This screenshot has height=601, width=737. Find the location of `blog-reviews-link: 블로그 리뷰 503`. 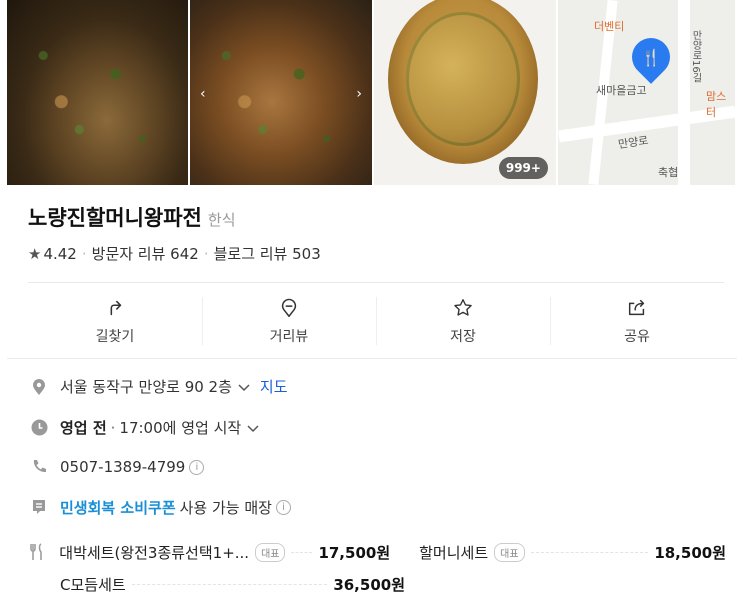

blog-reviews-link: 블로그 리뷰 503 is located at coordinates (267, 253).